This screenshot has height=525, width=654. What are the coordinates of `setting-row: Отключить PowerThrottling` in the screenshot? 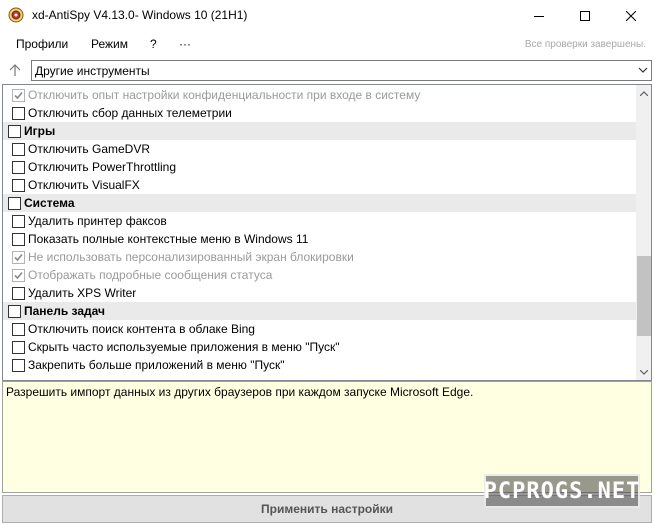 It's located at (319, 167).